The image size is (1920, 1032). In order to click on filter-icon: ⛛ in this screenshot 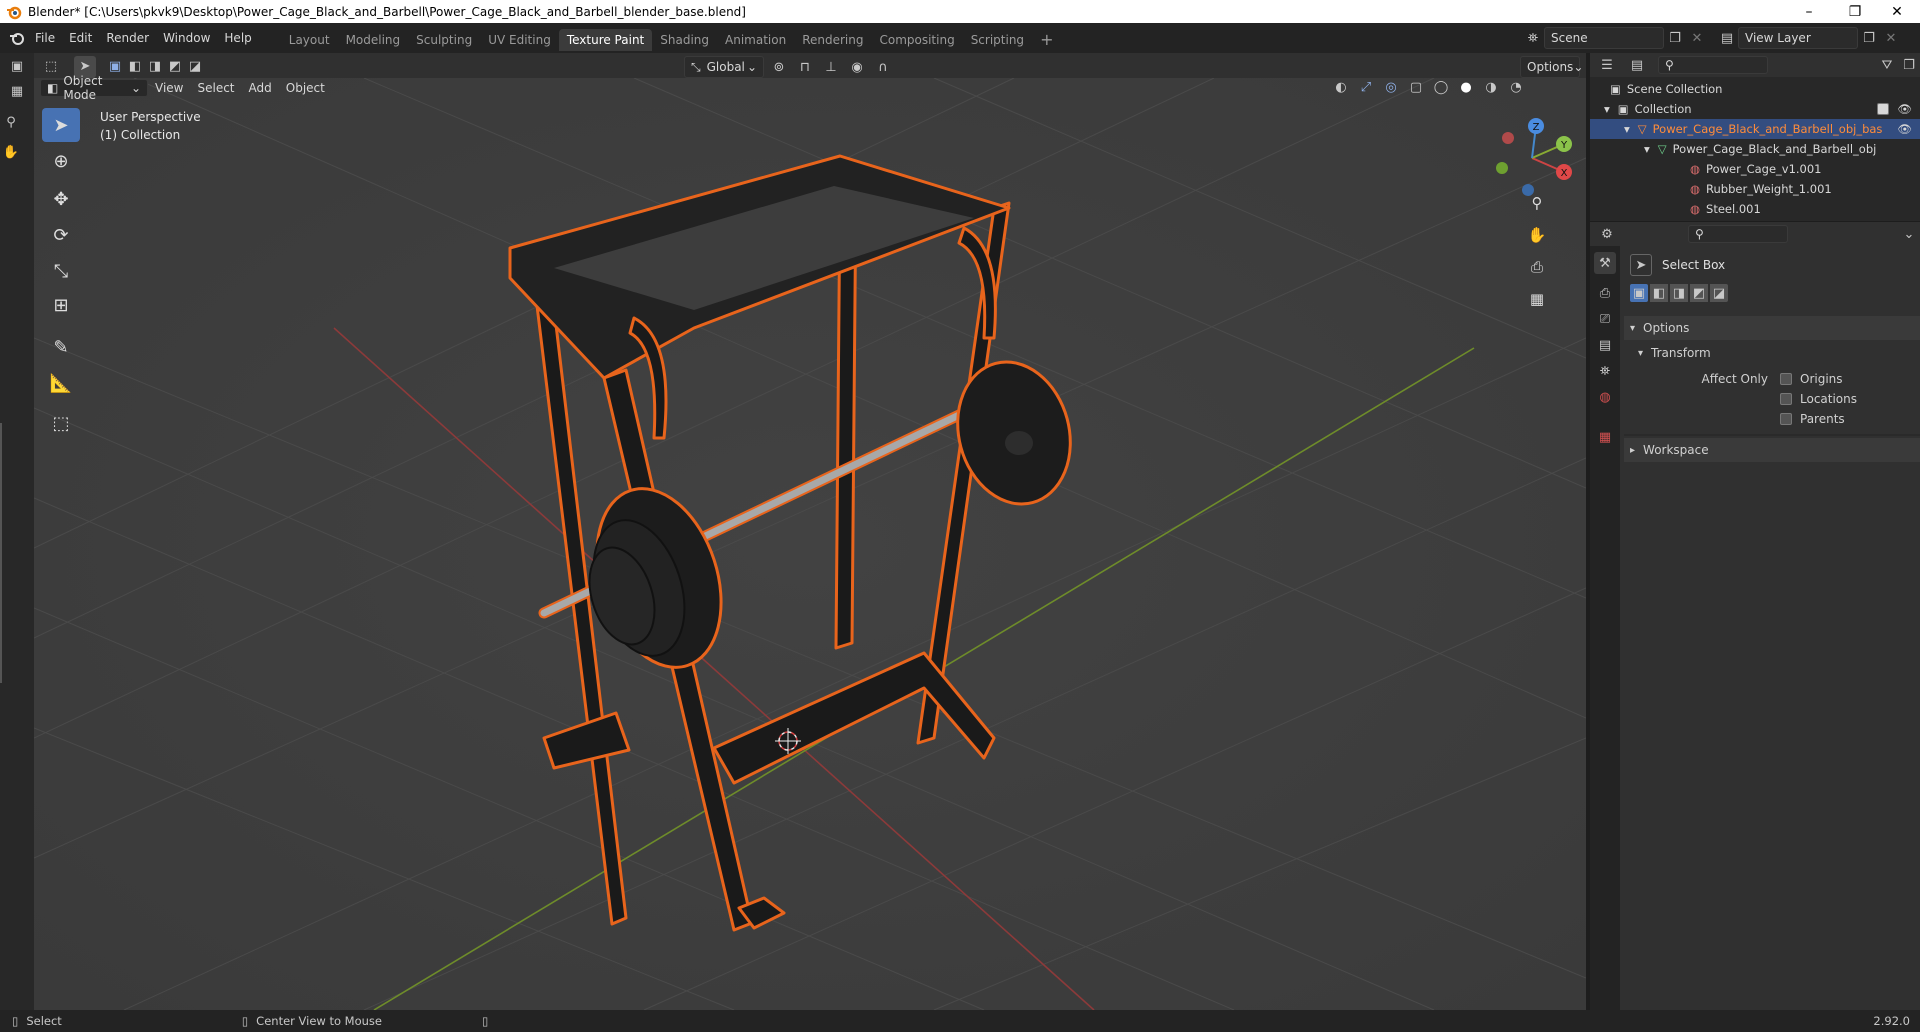, I will do `click(1887, 65)`.